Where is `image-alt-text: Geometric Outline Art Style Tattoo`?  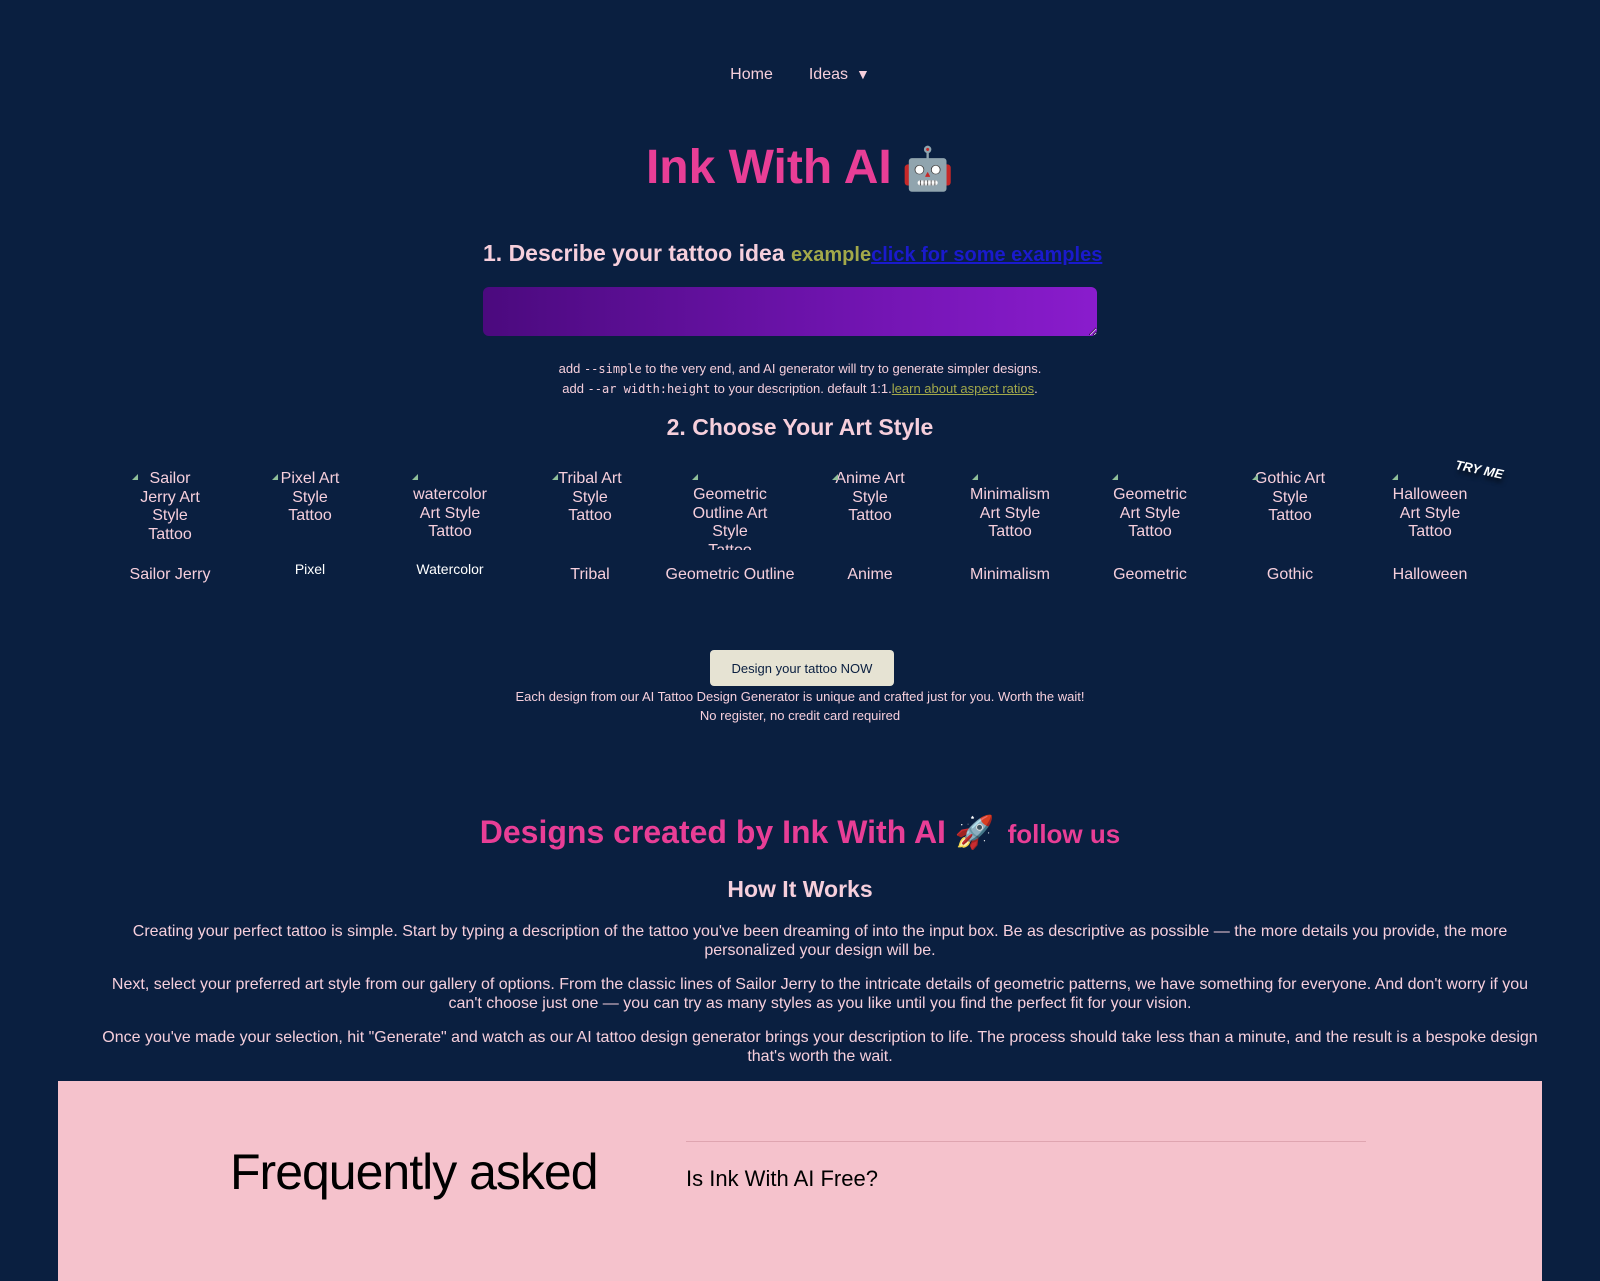 image-alt-text: Geometric Outline Art Style Tattoo is located at coordinates (730, 518).